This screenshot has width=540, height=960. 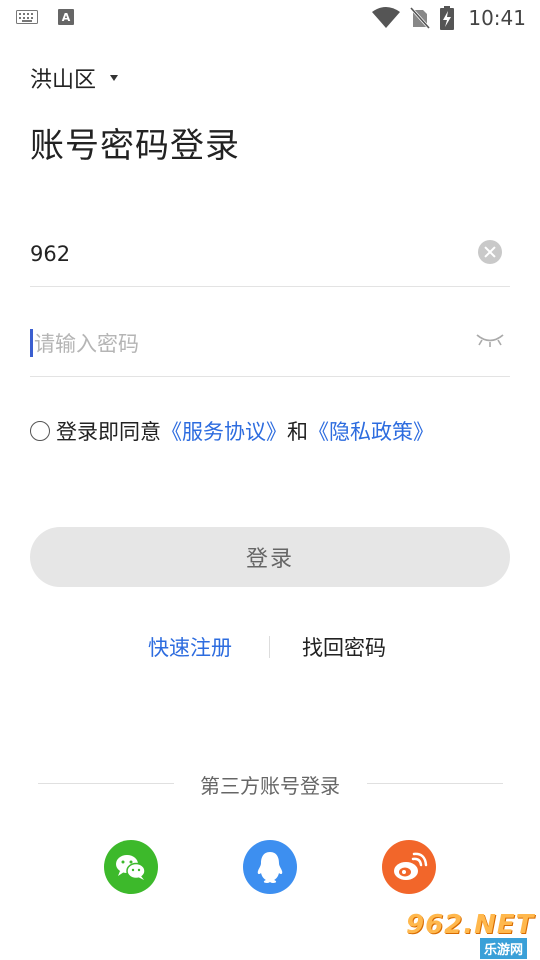 I want to click on wechat-icon, so click(x=131, y=867).